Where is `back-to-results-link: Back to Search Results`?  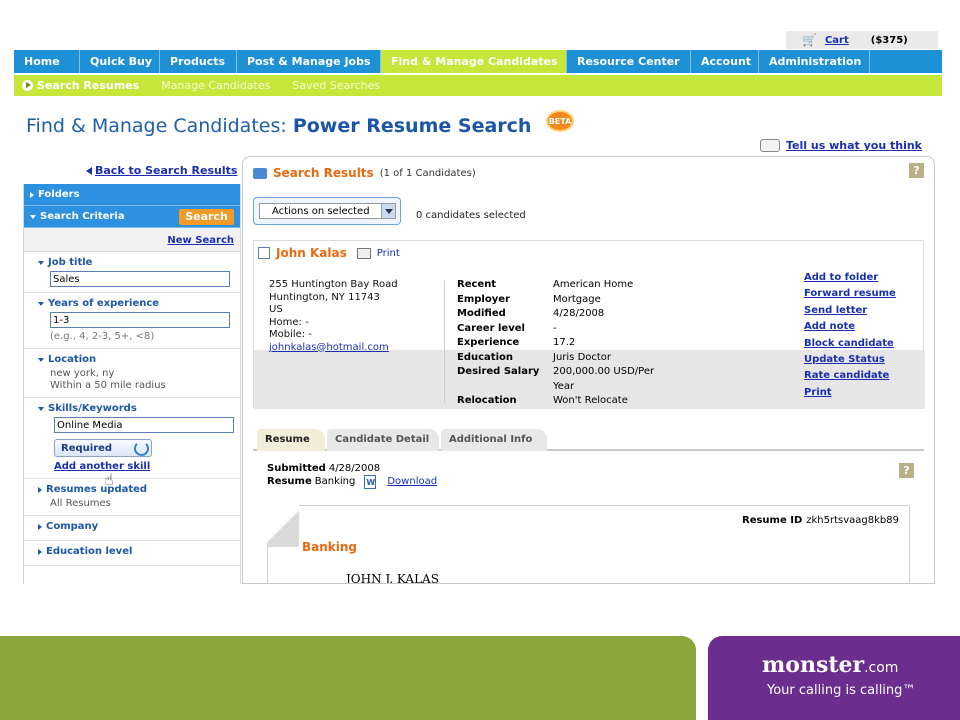
back-to-results-link: Back to Search Results is located at coordinates (161, 170).